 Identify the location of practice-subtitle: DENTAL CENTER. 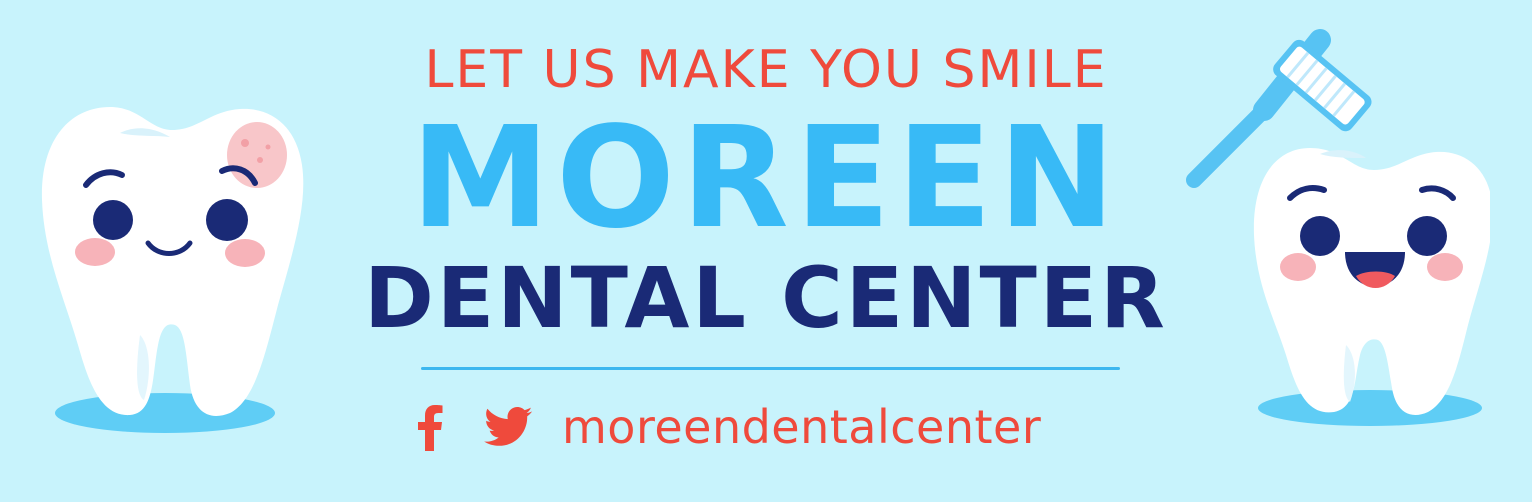
(766, 298).